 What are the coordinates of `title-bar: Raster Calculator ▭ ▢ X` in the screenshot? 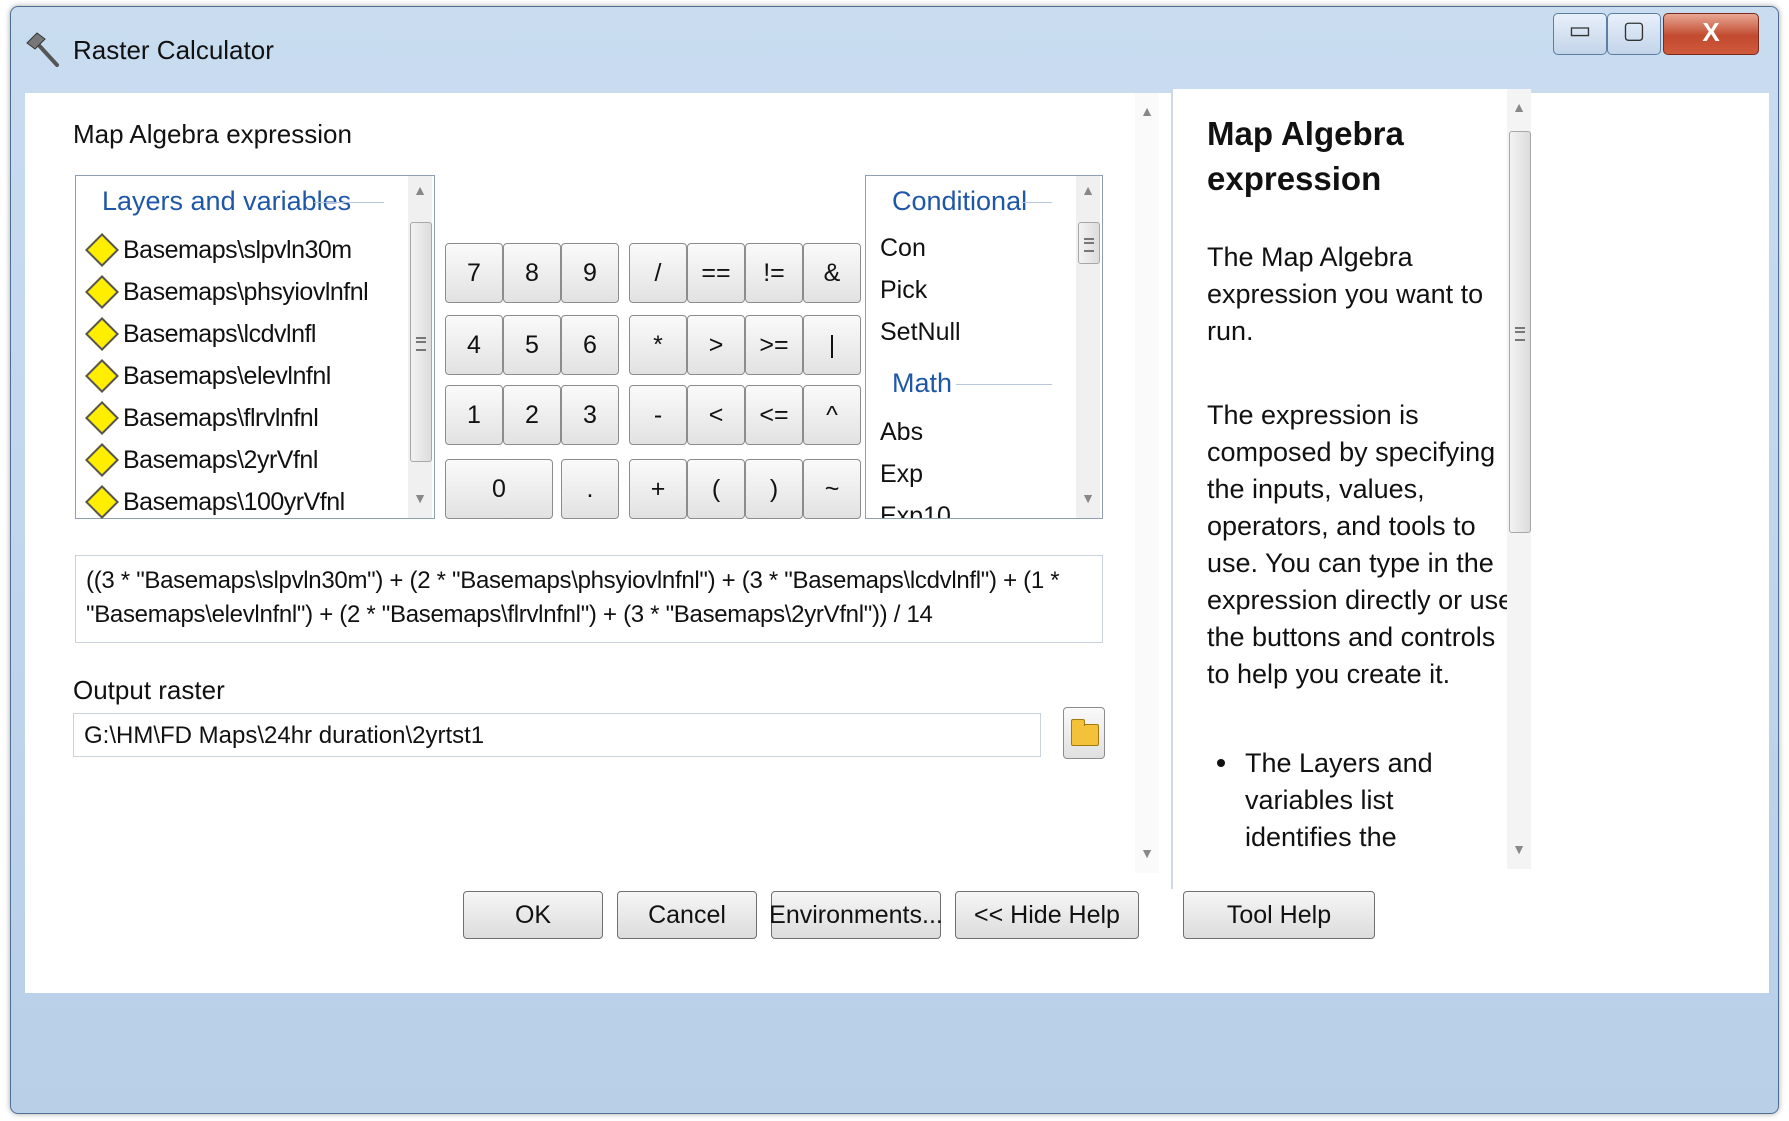 It's located at (894, 46).